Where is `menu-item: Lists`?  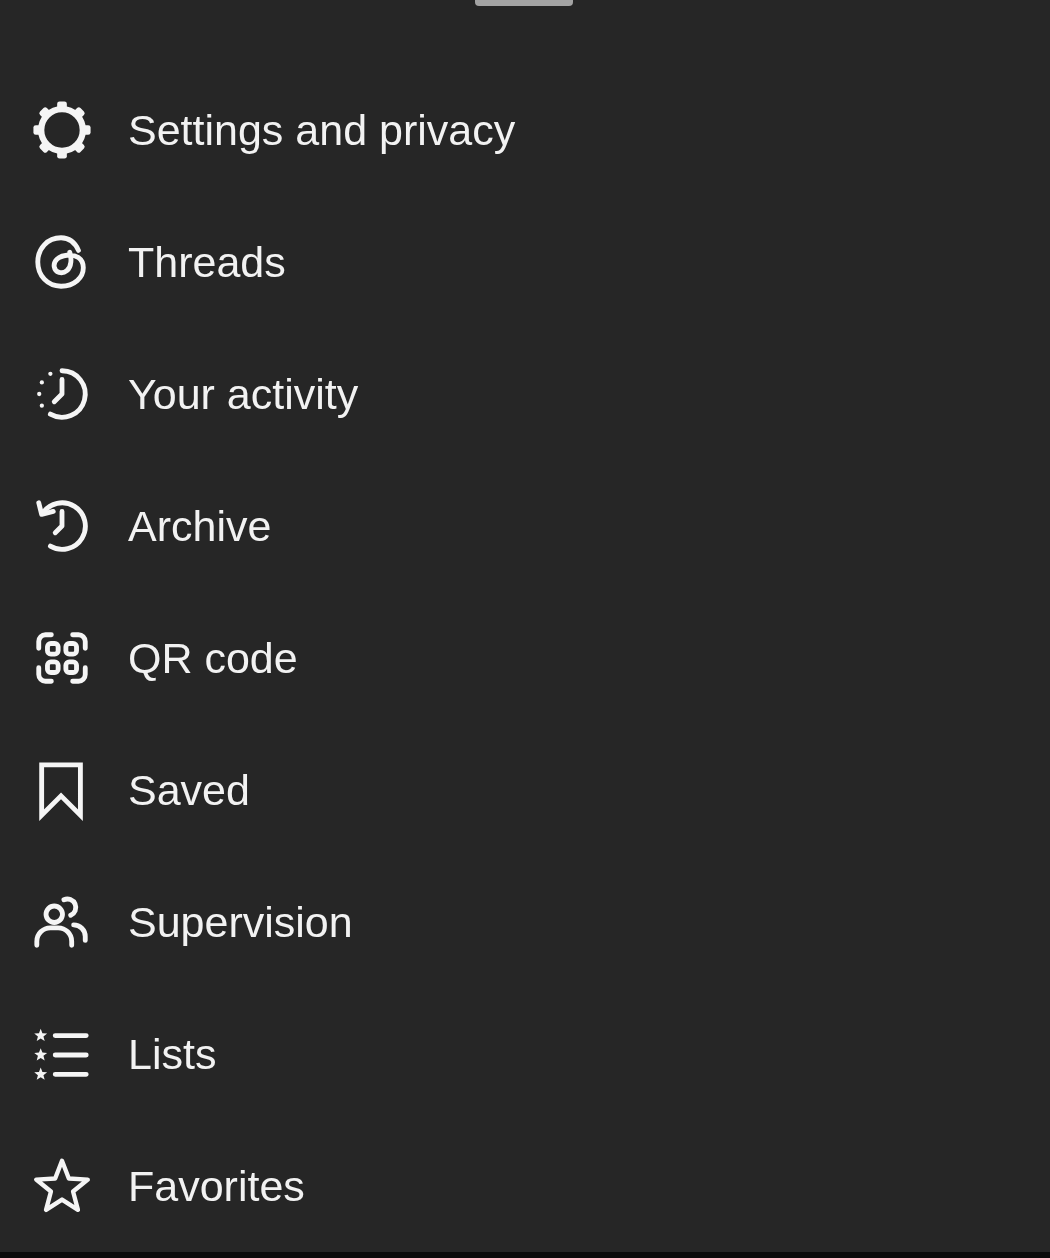
menu-item: Lists is located at coordinates (525, 1054).